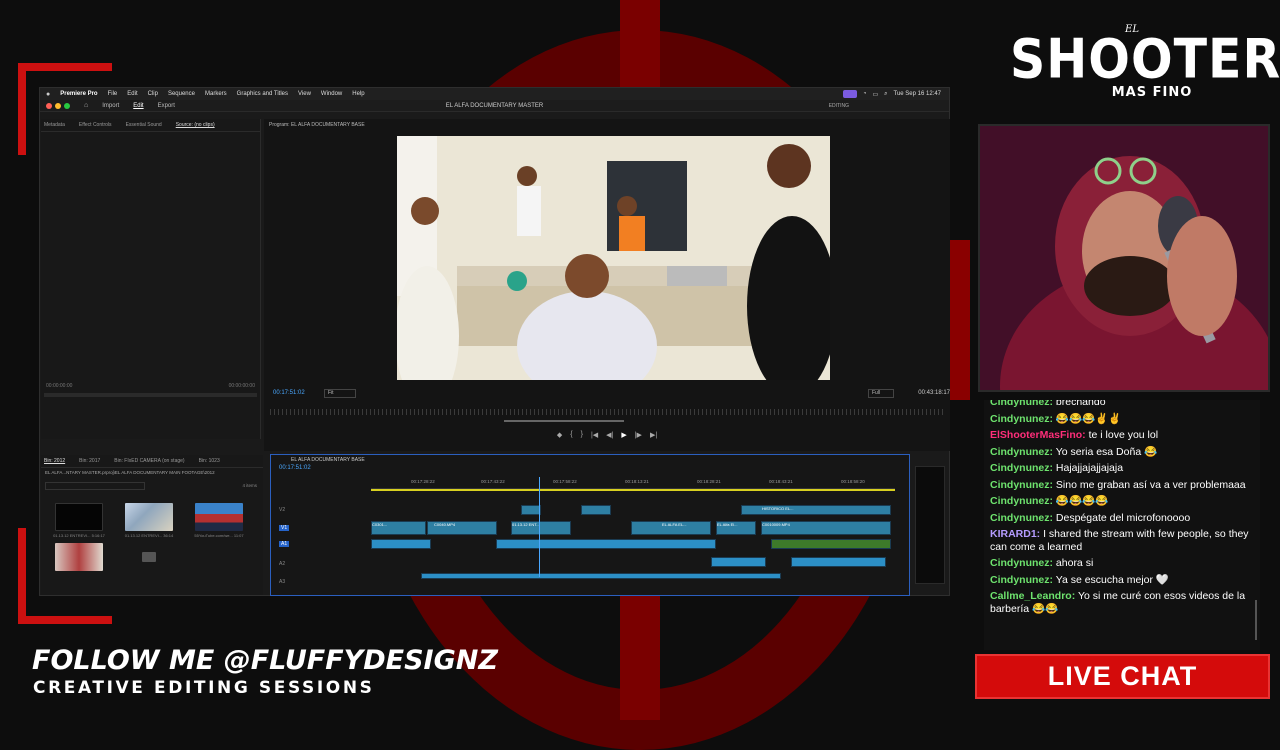  What do you see at coordinates (144, 125) in the screenshot?
I see `tab-essential-sound: Essential Sound` at bounding box center [144, 125].